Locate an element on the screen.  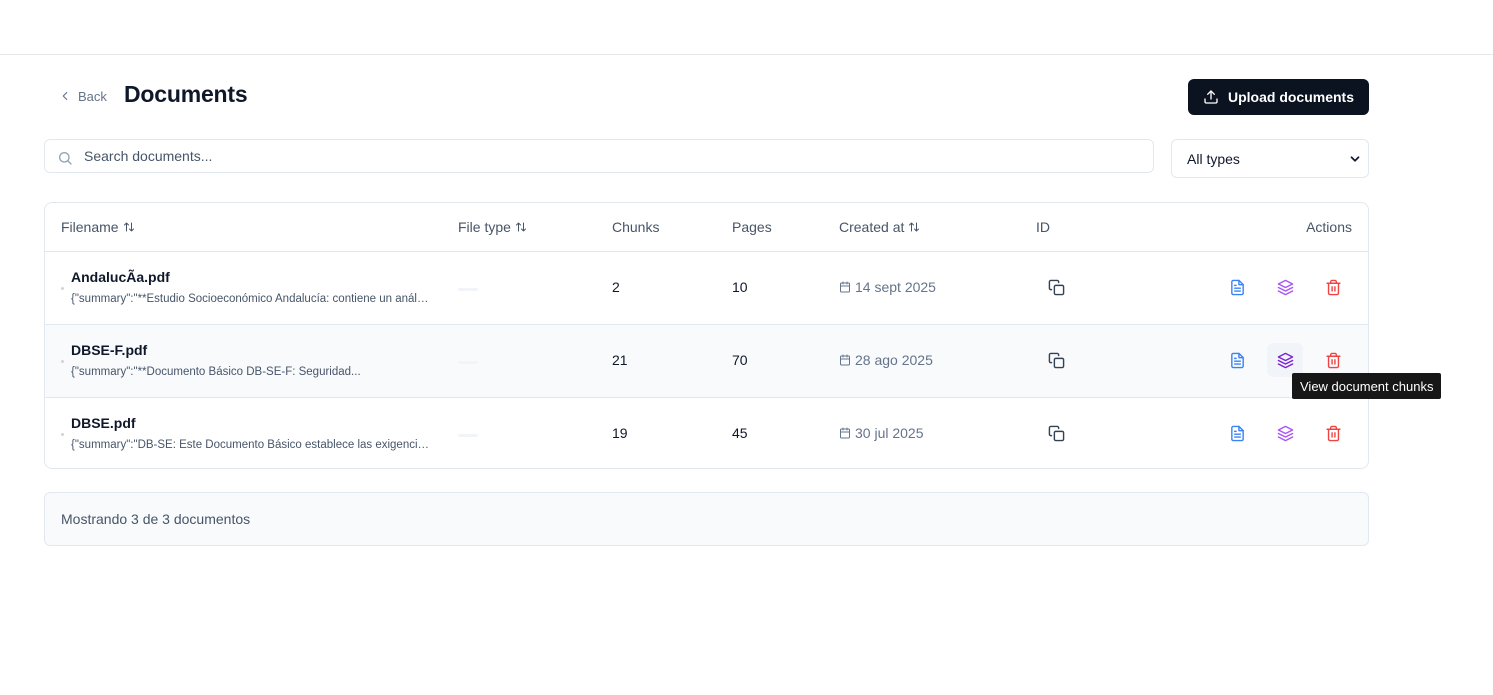
column-header-chunks: Chunks is located at coordinates (635, 227).